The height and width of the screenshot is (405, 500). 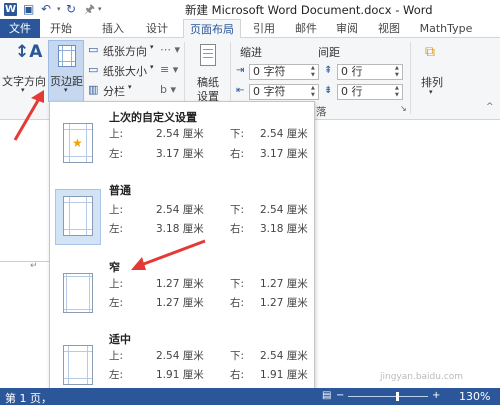 What do you see at coordinates (113, 28) in the screenshot?
I see `tab-insert: 插入` at bounding box center [113, 28].